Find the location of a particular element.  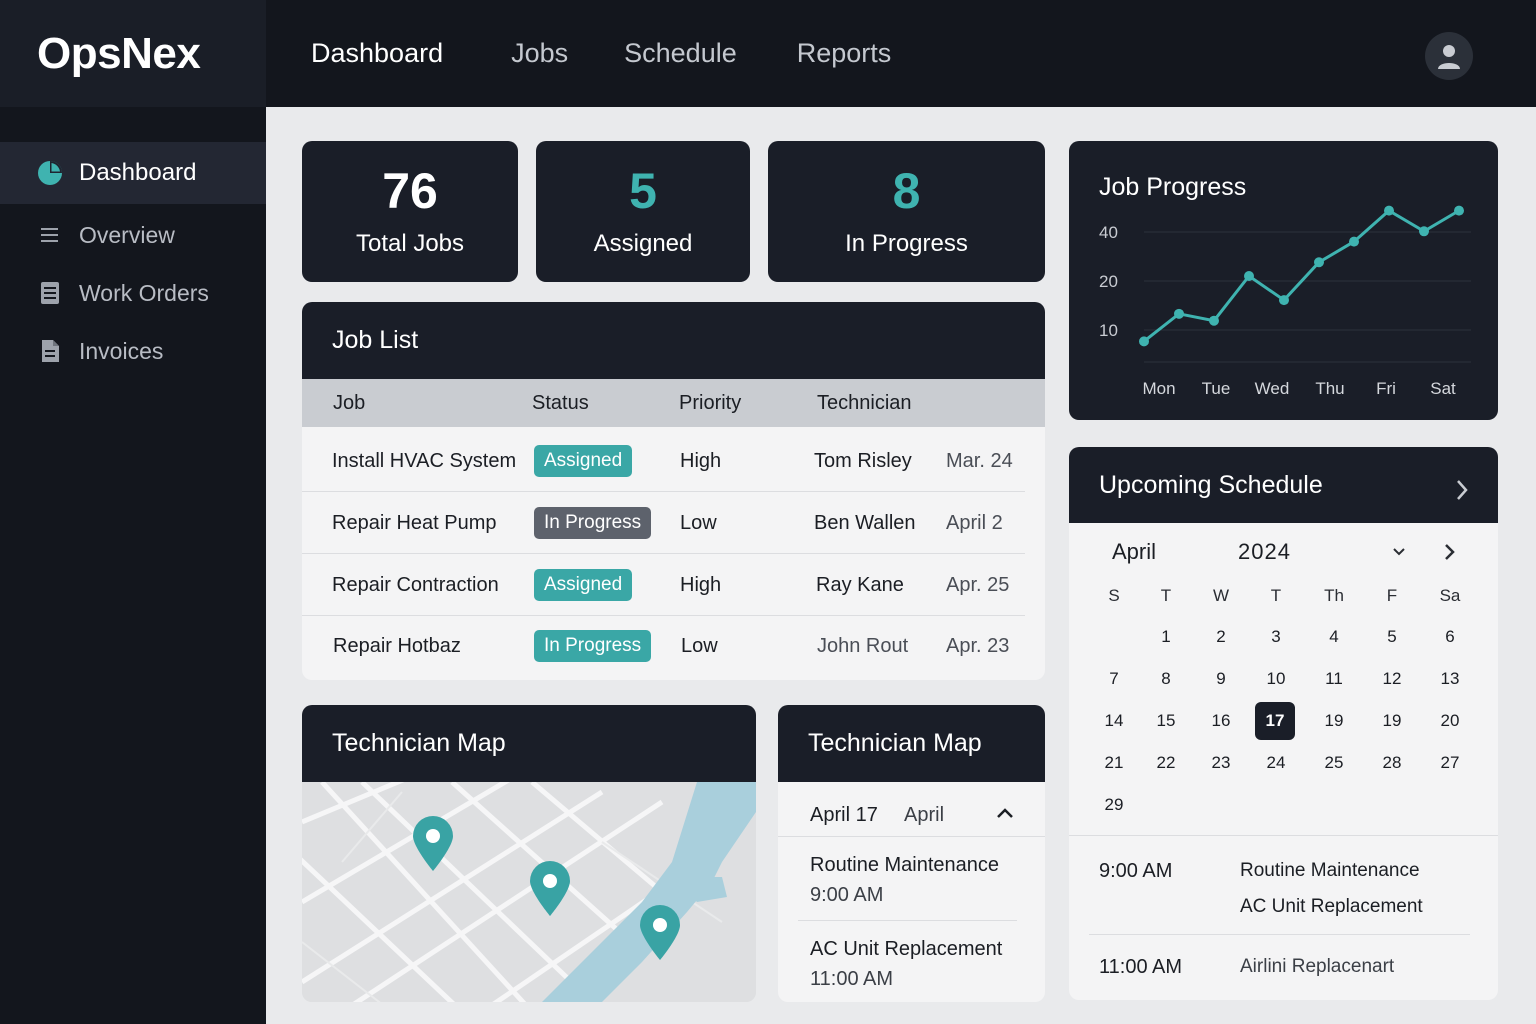

x-tick-label: Wed is located at coordinates (1272, 388).